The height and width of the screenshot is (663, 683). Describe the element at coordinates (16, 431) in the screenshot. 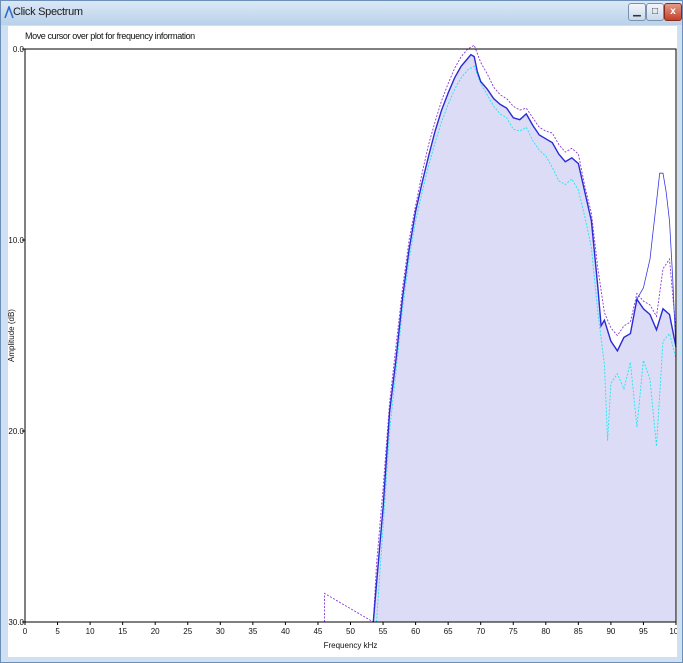

I see `y-tick-label: -20.0` at that location.